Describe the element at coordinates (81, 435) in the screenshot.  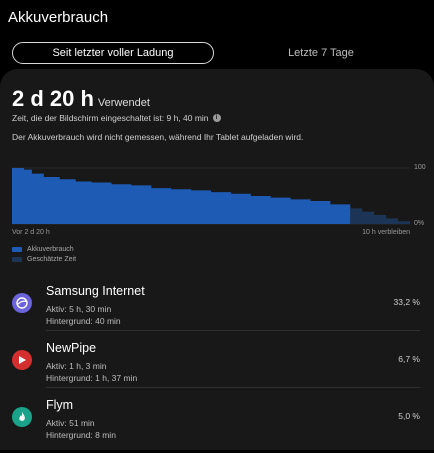
I see `app-background-time: Hintergrund: 8 min` at that location.